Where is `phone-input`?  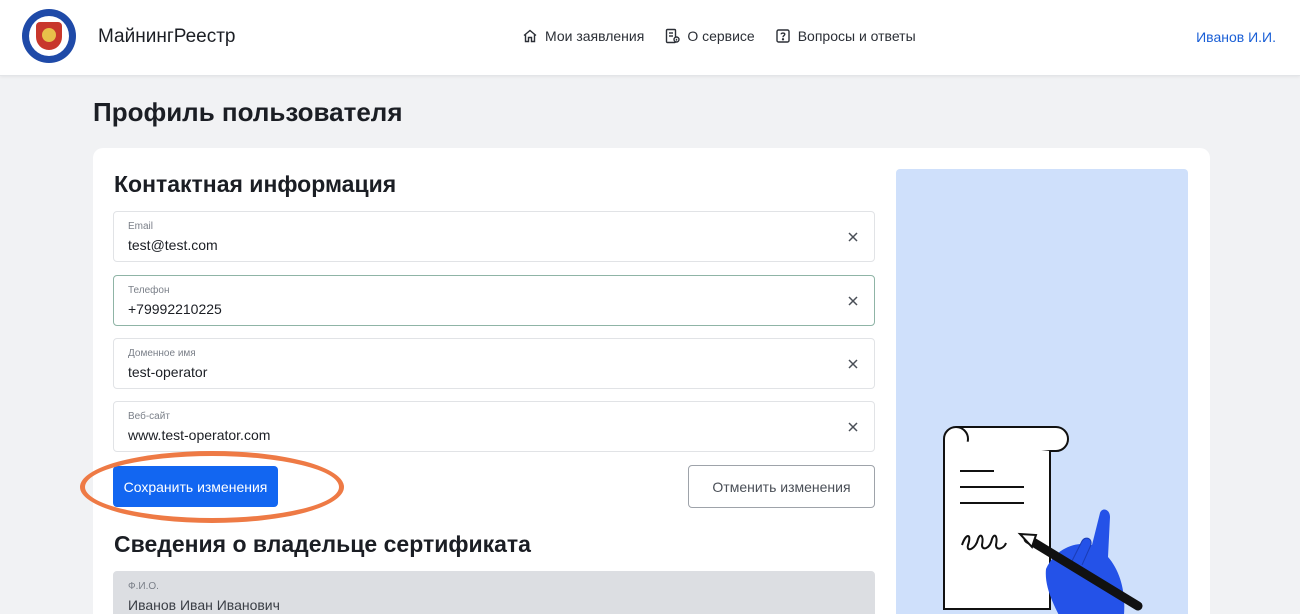 phone-input is located at coordinates (468, 309).